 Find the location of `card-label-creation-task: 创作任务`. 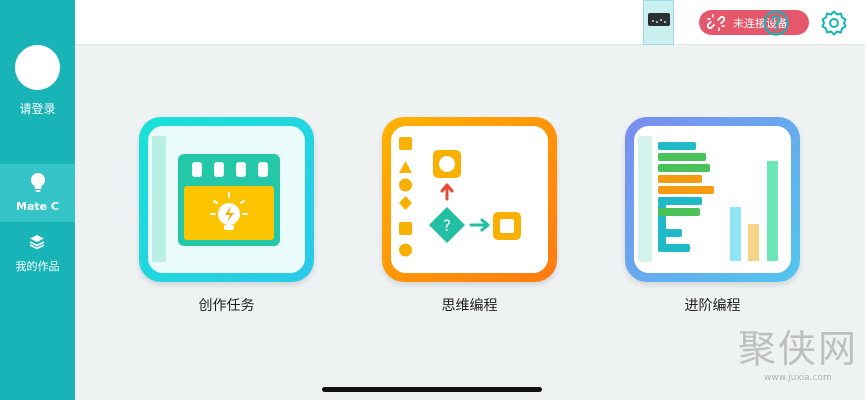

card-label-creation-task: 创作任务 is located at coordinates (226, 305).